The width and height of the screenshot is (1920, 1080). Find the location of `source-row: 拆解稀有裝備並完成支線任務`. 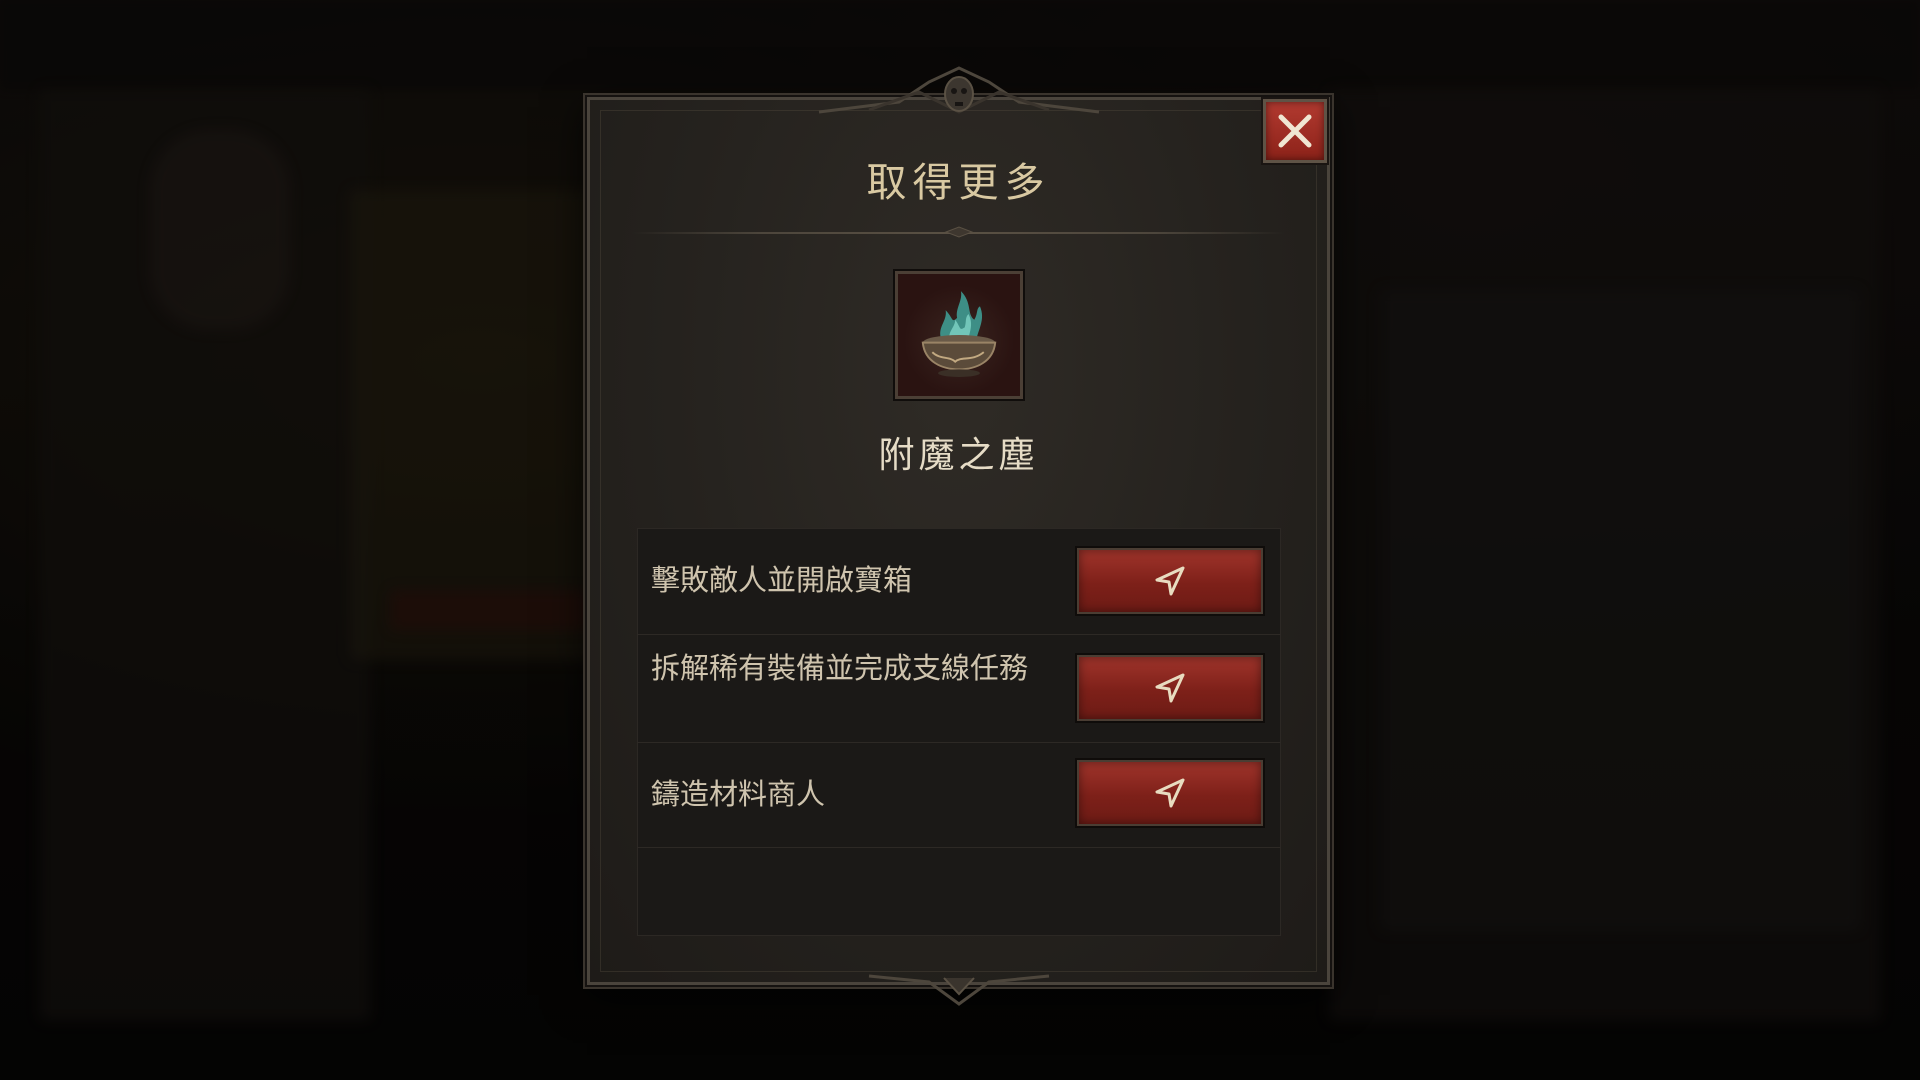

source-row: 拆解稀有裝備並完成支線任務 is located at coordinates (959, 689).